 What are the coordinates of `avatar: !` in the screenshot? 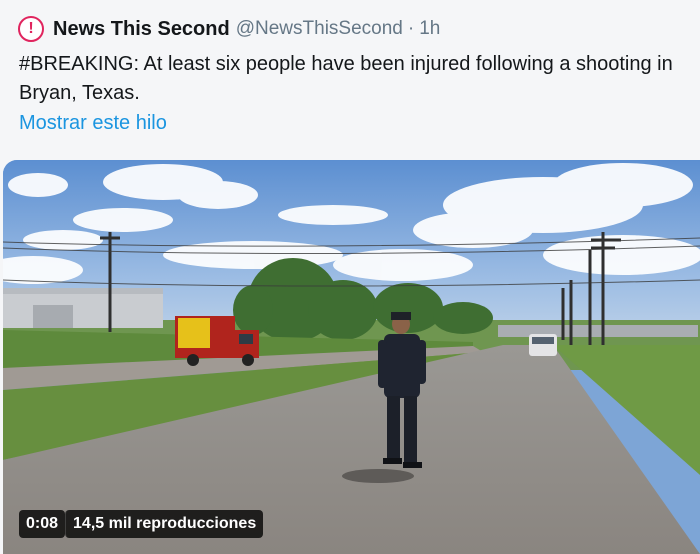 It's located at (31, 29).